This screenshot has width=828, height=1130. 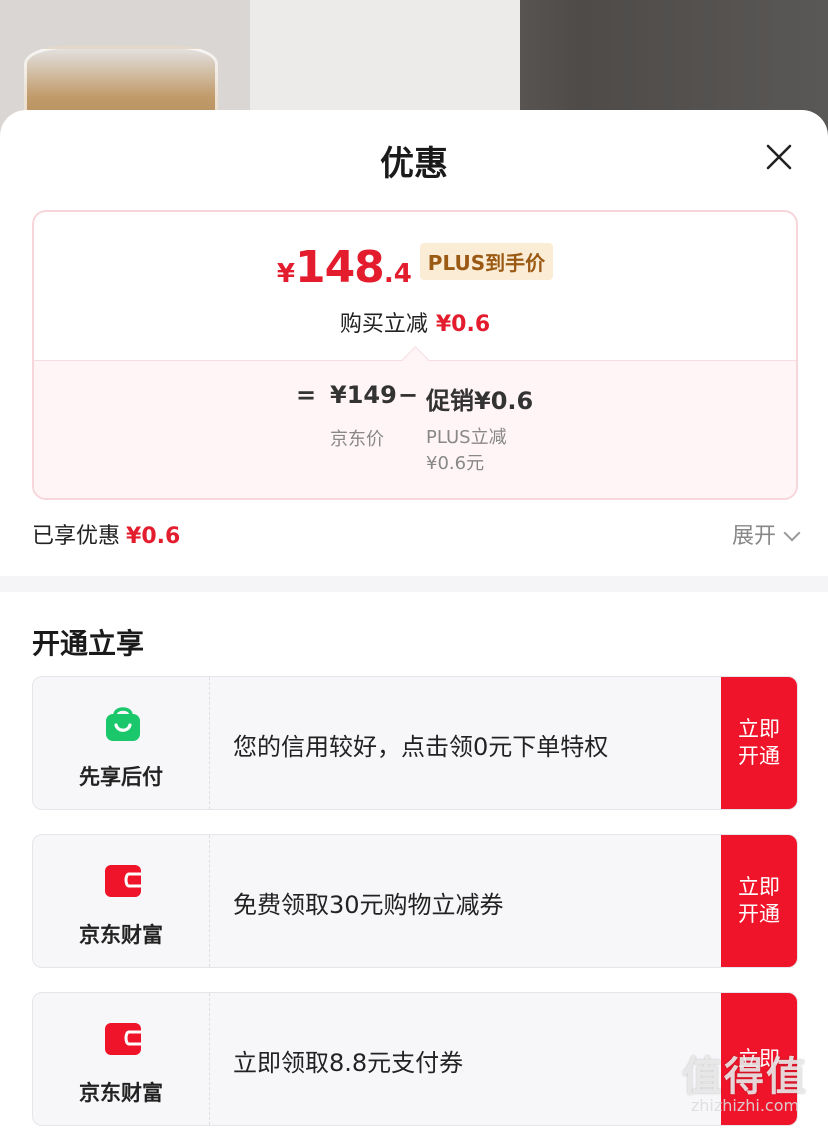 I want to click on plus-price-badge: PLUS到手价, so click(x=486, y=261).